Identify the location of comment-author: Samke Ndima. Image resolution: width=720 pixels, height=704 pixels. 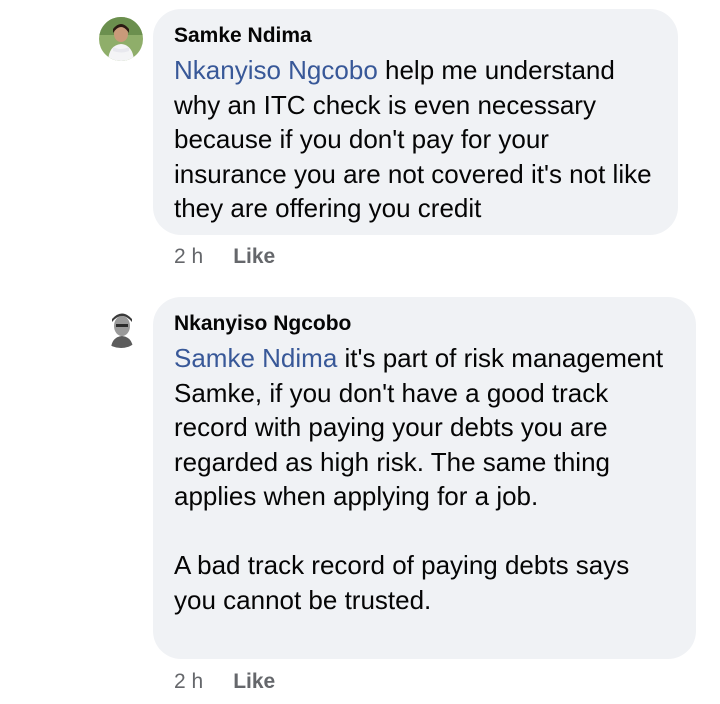
(417, 36).